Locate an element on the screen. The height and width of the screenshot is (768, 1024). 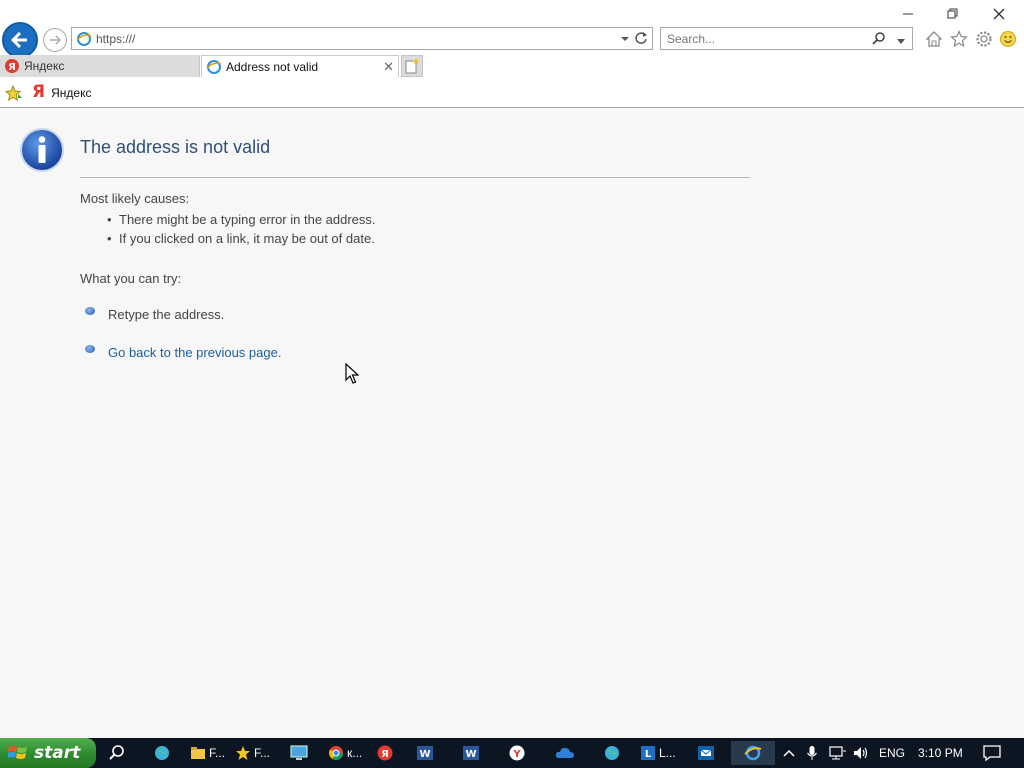
back-button is located at coordinates (20, 40).